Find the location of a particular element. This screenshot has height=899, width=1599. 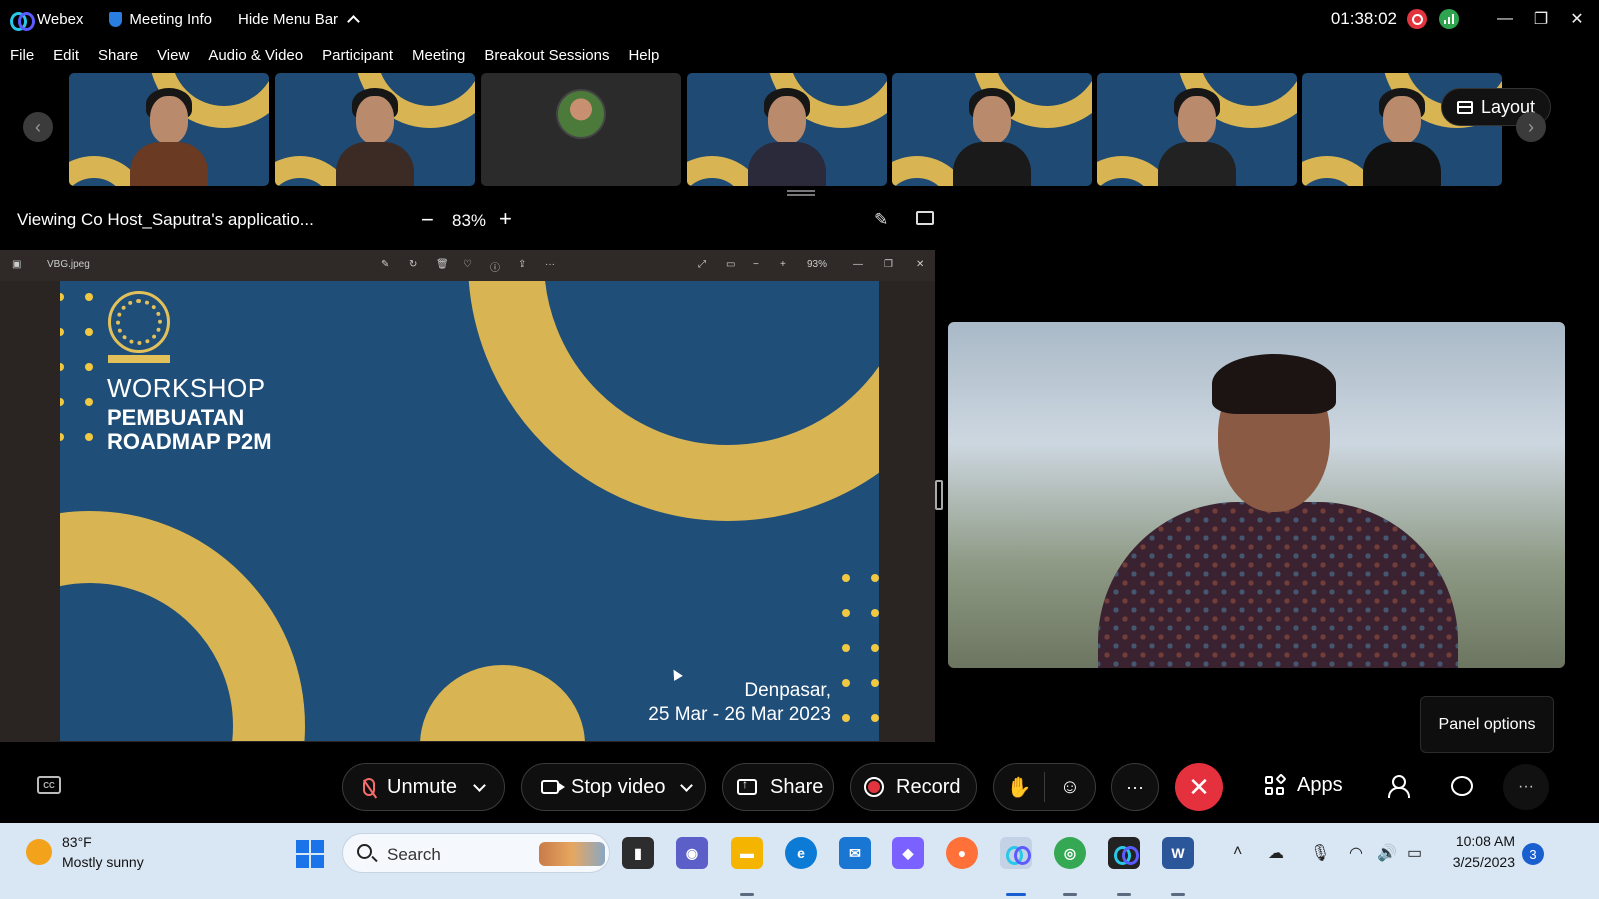

menu-breakout-sessions: Breakout Sessions is located at coordinates (546, 55).